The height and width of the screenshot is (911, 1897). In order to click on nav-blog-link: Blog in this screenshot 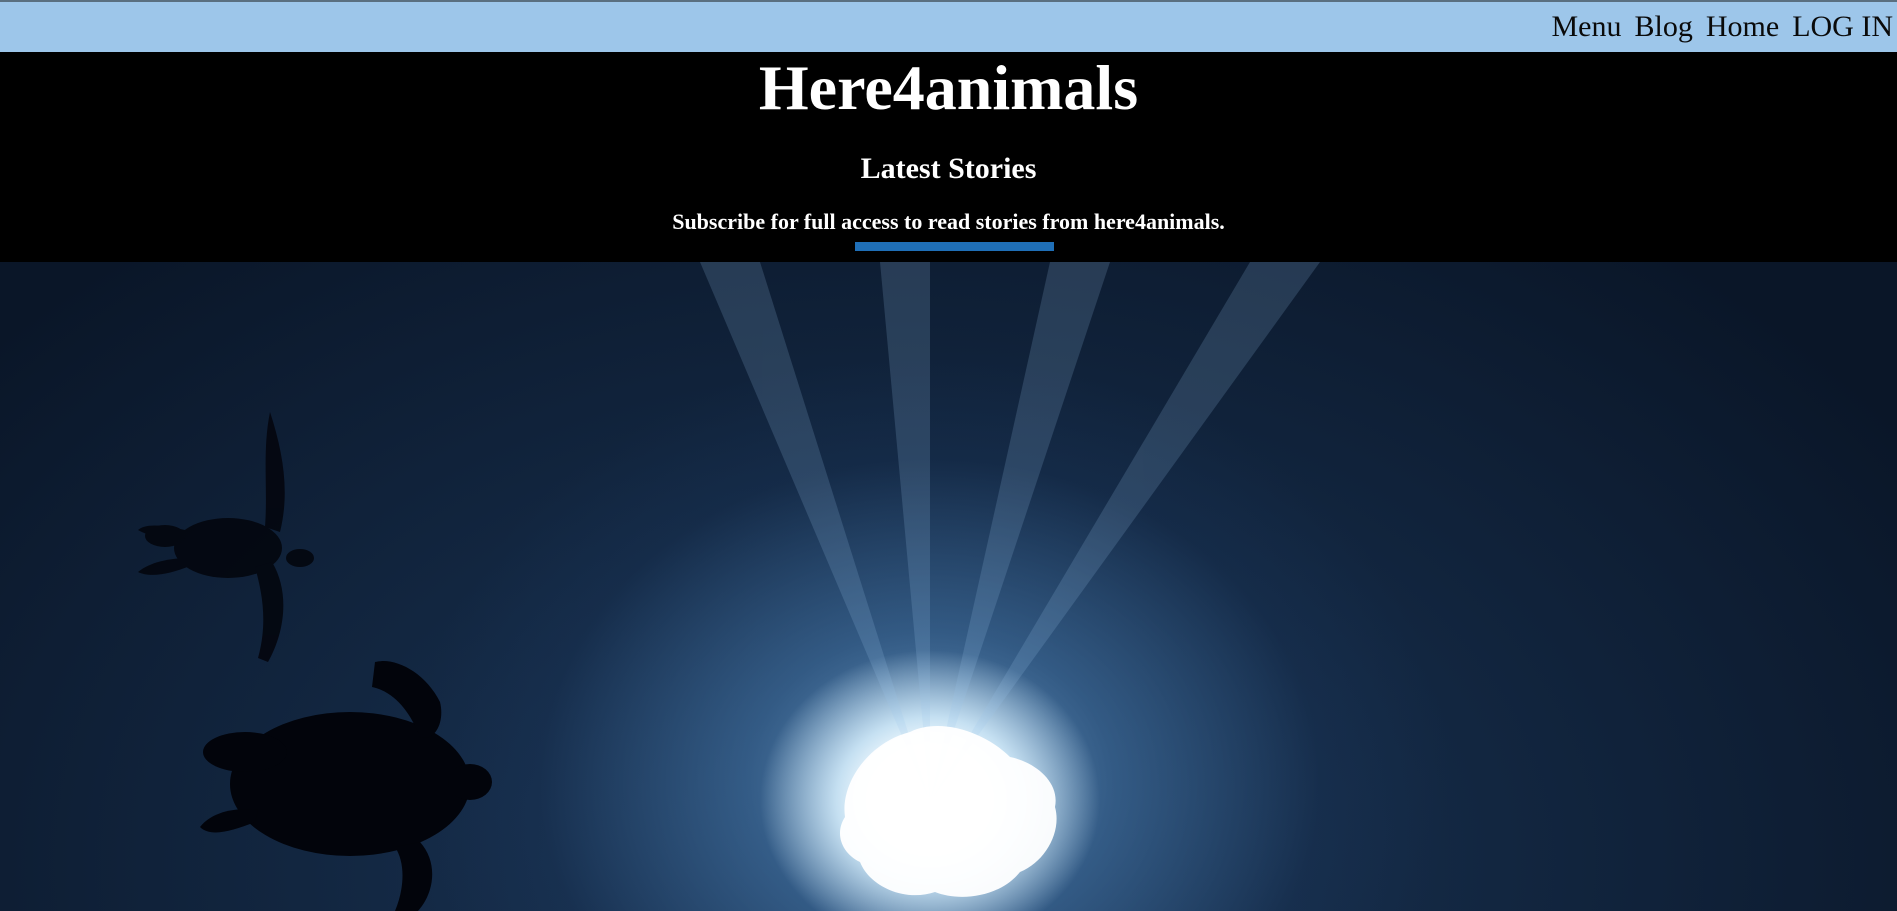, I will do `click(1664, 27)`.